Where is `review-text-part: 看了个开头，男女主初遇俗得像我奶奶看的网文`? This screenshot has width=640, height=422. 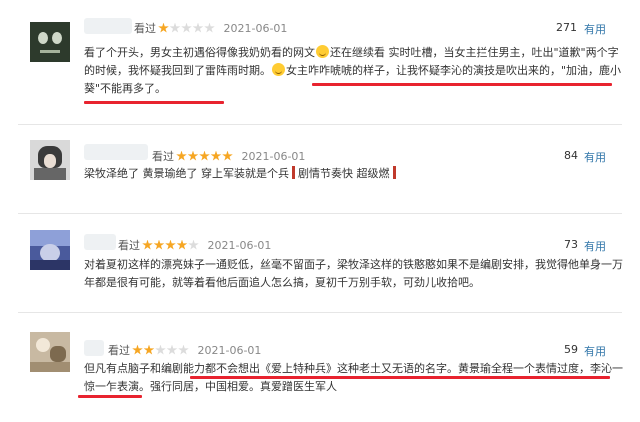
review-text-part: 看了个开头，男女主初遇俗得像我奶奶看的网文 is located at coordinates (199, 52).